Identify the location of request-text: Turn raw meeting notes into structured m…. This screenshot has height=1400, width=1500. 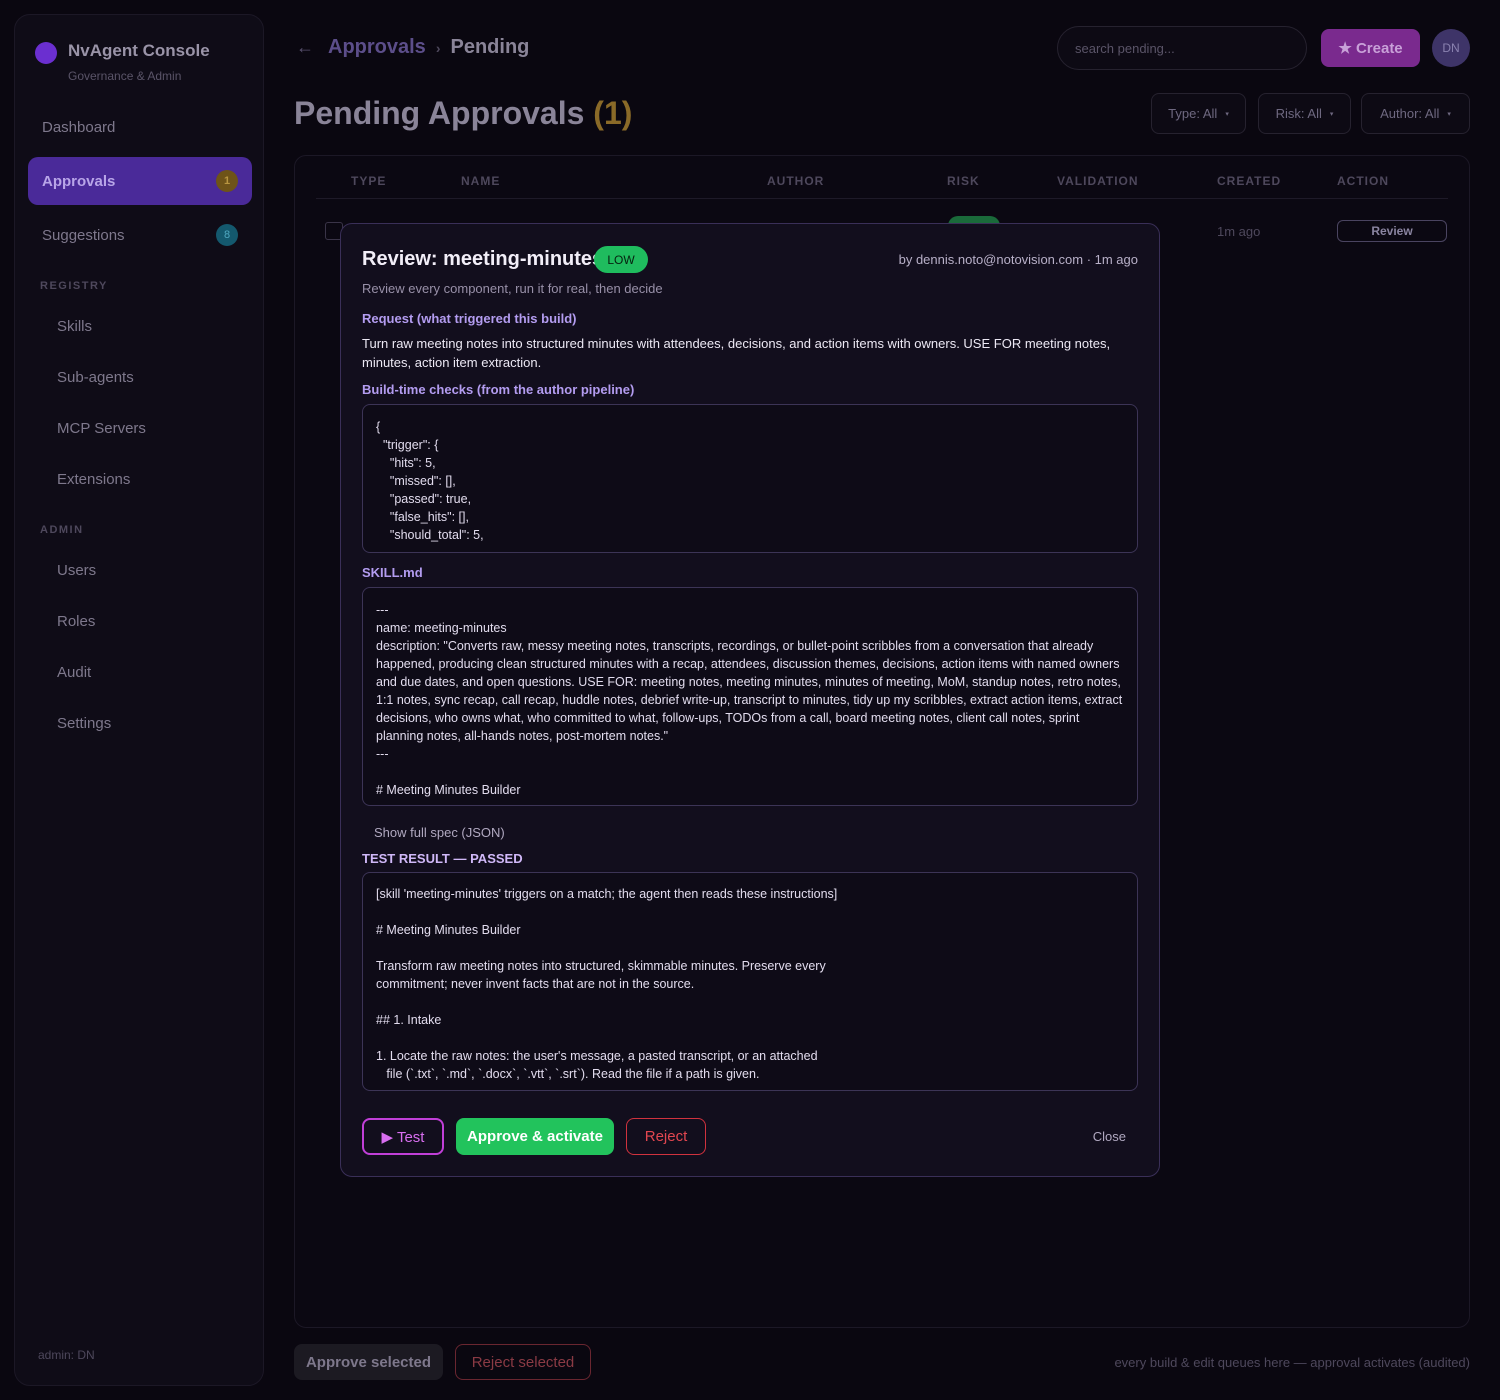
(736, 353).